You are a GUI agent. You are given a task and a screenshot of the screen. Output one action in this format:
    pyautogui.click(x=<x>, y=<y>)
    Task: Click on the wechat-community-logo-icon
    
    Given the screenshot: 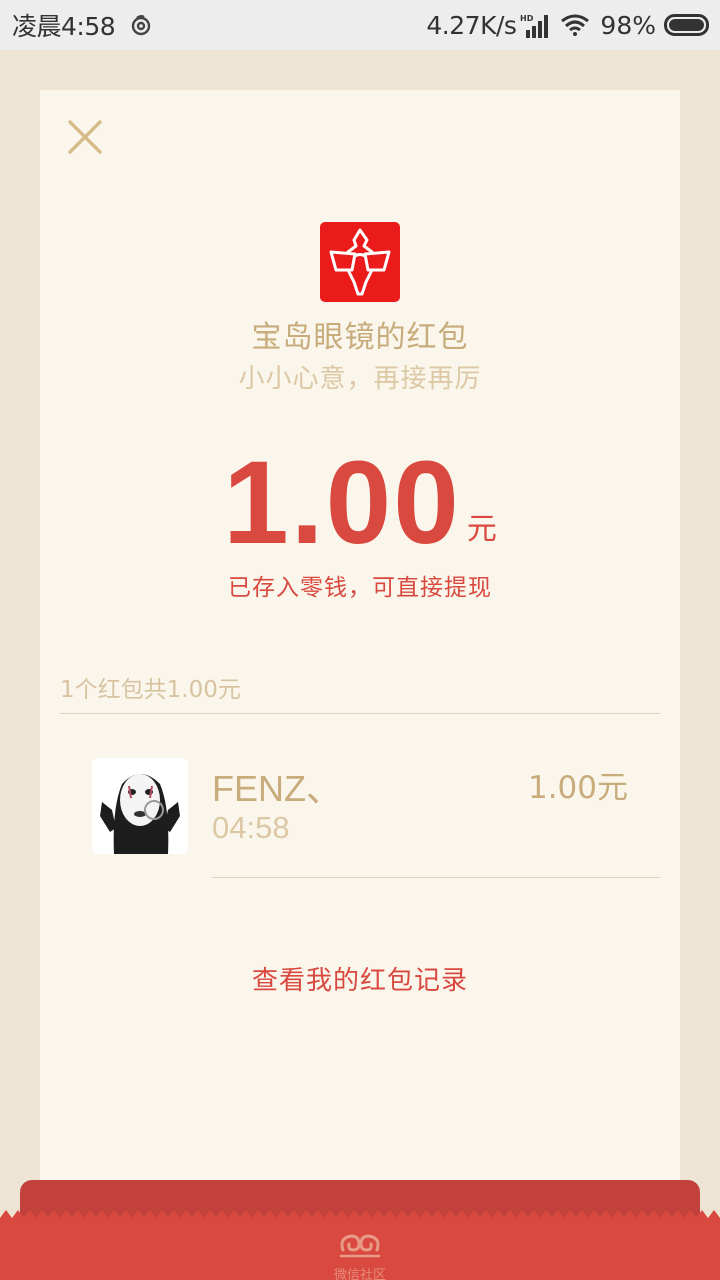 What is the action you would take?
    pyautogui.click(x=360, y=1246)
    